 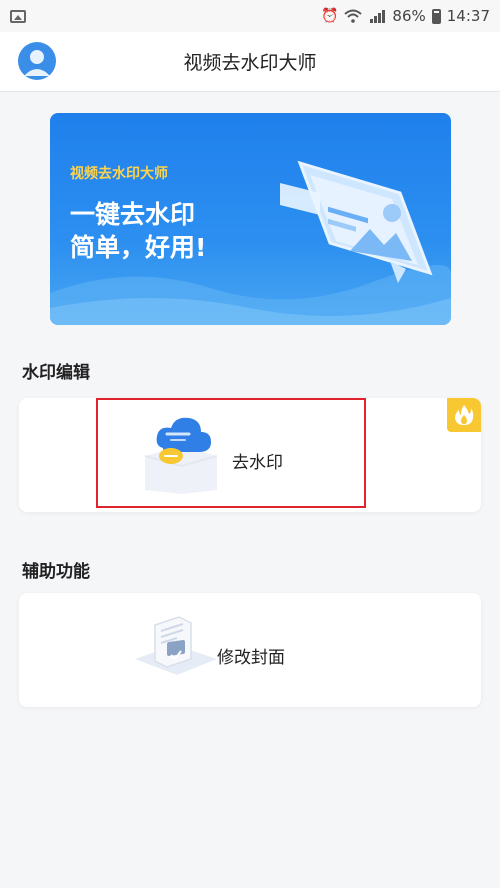 I want to click on user-avatar-icon, so click(x=37, y=61).